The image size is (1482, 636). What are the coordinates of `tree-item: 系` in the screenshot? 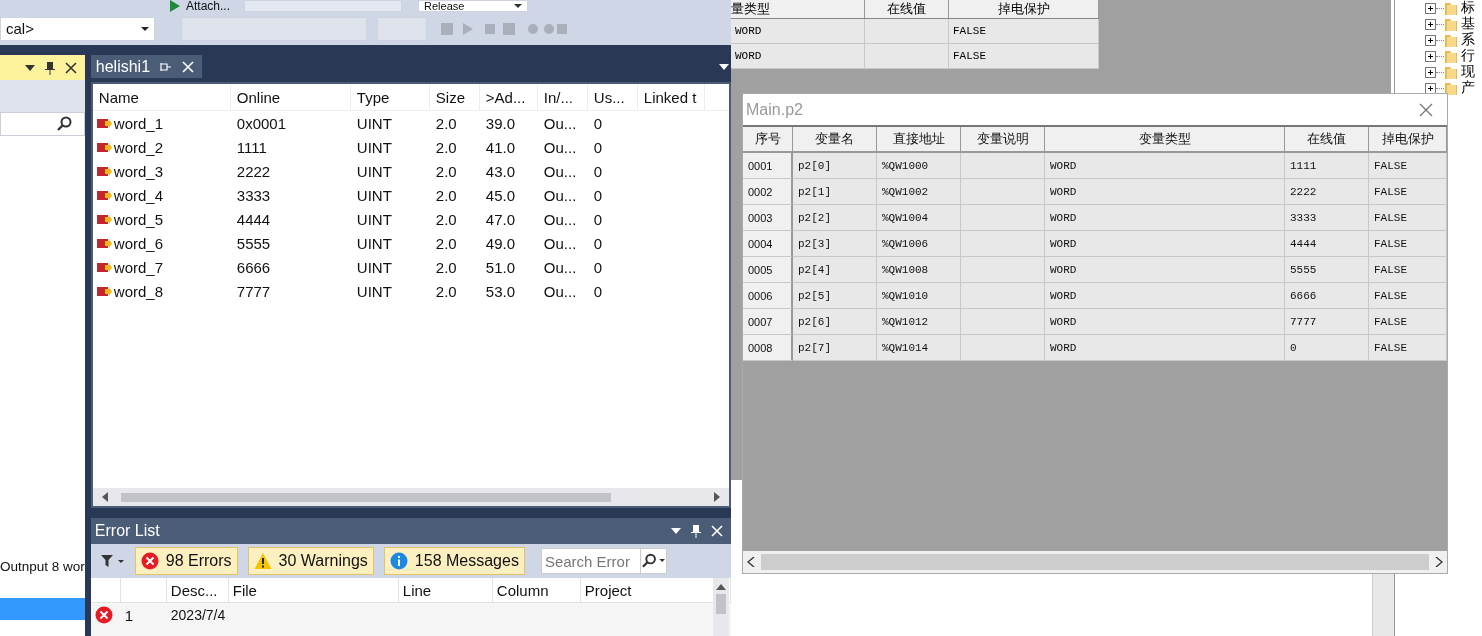 It's located at (1468, 40).